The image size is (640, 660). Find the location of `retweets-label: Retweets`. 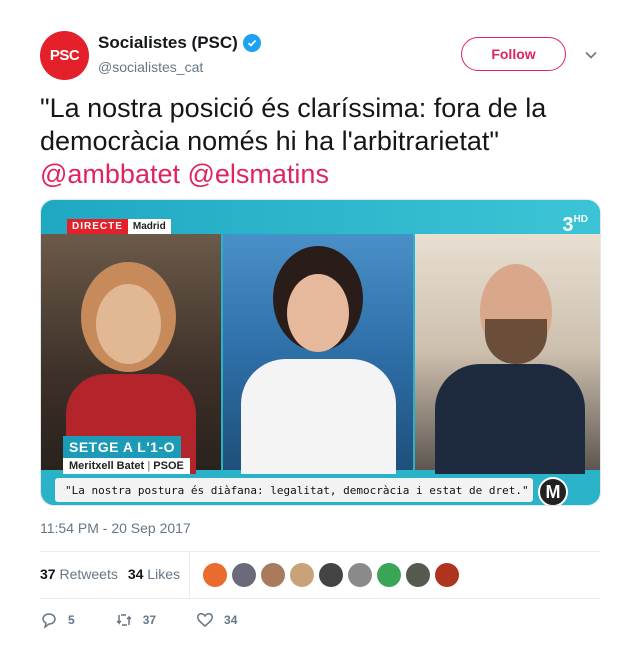

retweets-label: Retweets is located at coordinates (88, 574).